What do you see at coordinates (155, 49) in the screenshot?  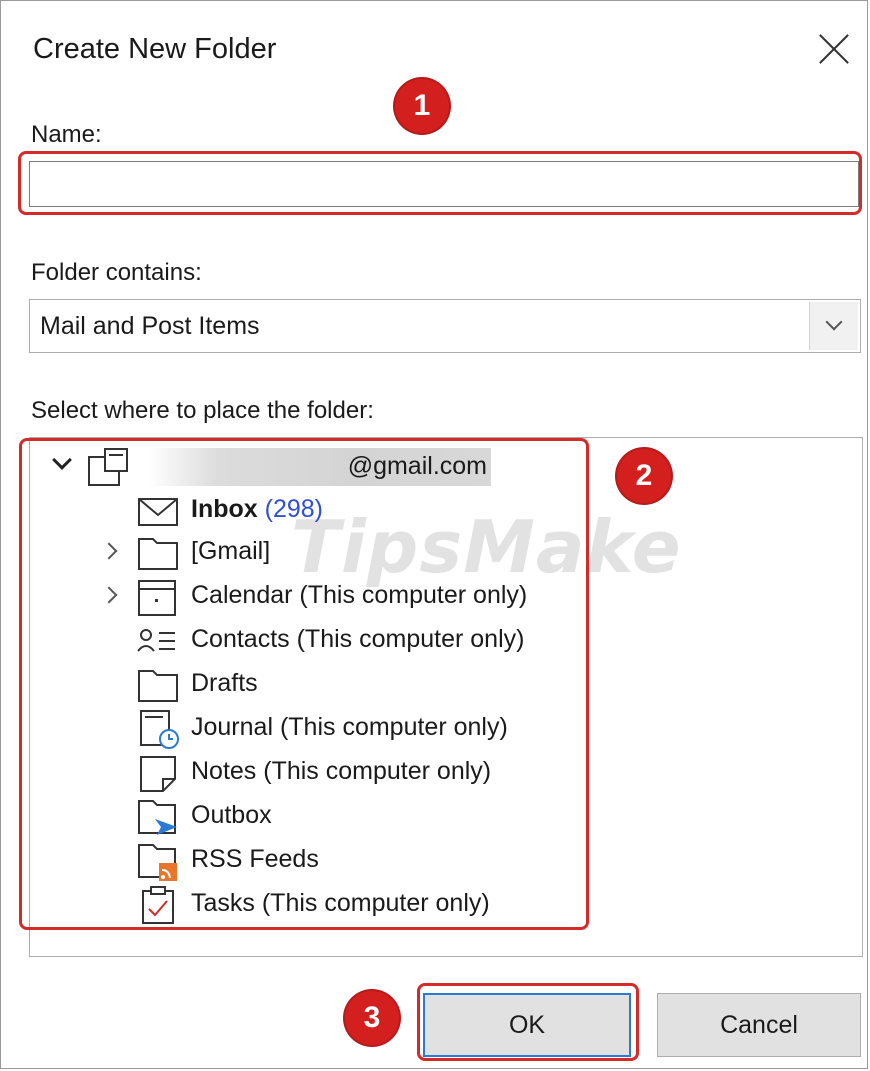 I see `dialog-title: Create New Folder` at bounding box center [155, 49].